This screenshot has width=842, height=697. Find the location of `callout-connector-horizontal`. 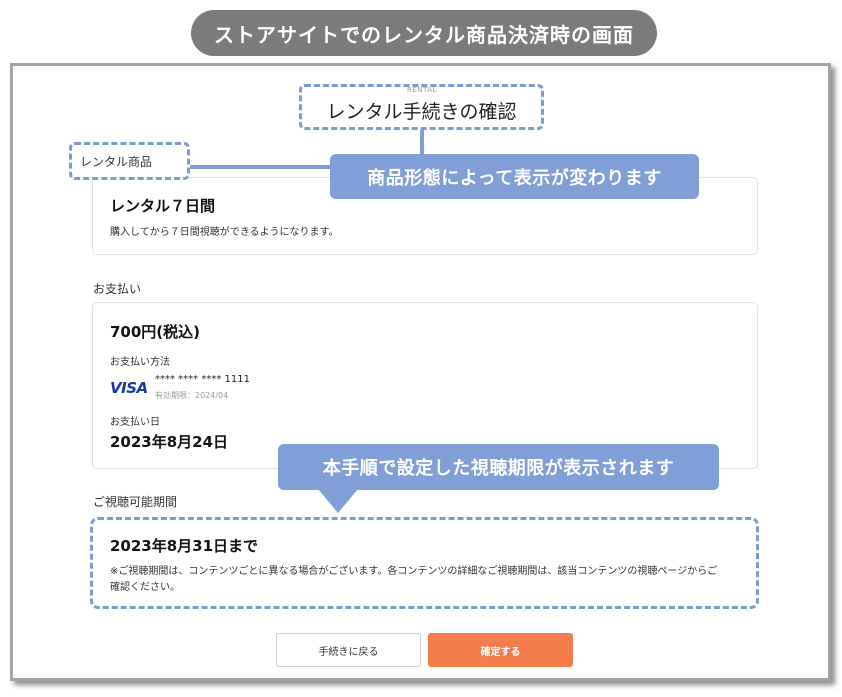

callout-connector-horizontal is located at coordinates (261, 167).